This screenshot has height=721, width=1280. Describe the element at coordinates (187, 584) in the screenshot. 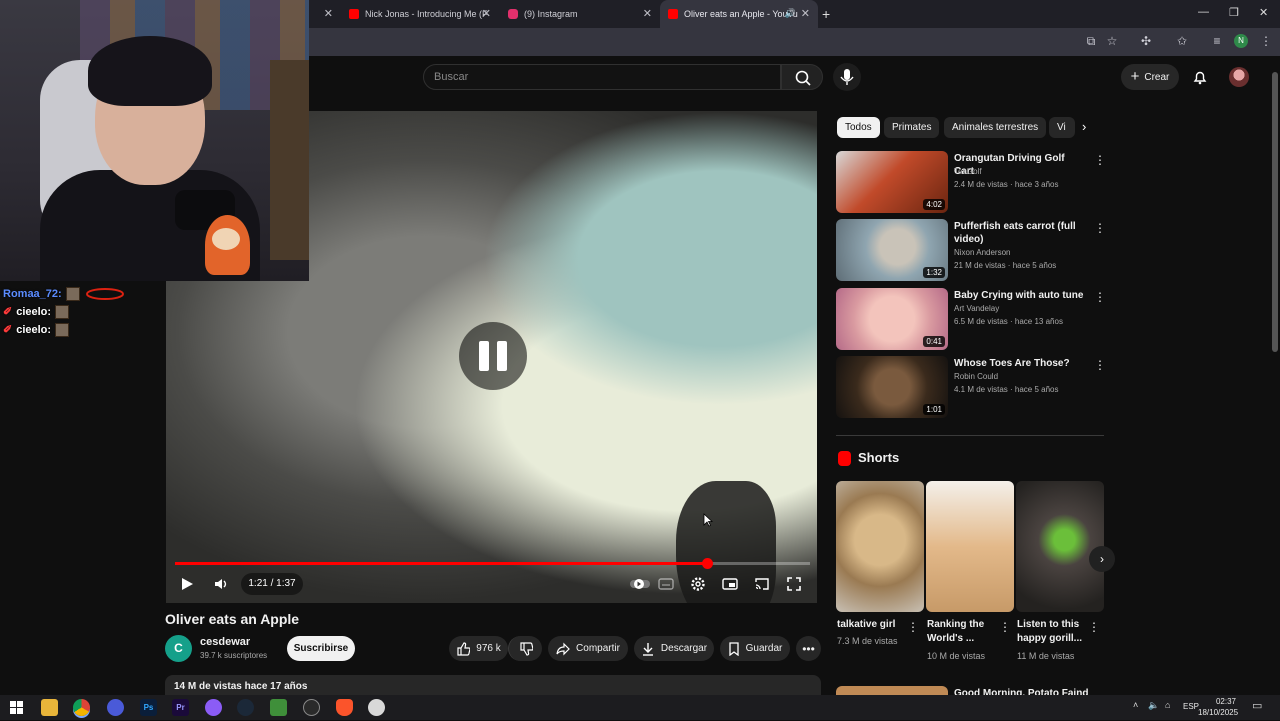

I see `play-button` at that location.